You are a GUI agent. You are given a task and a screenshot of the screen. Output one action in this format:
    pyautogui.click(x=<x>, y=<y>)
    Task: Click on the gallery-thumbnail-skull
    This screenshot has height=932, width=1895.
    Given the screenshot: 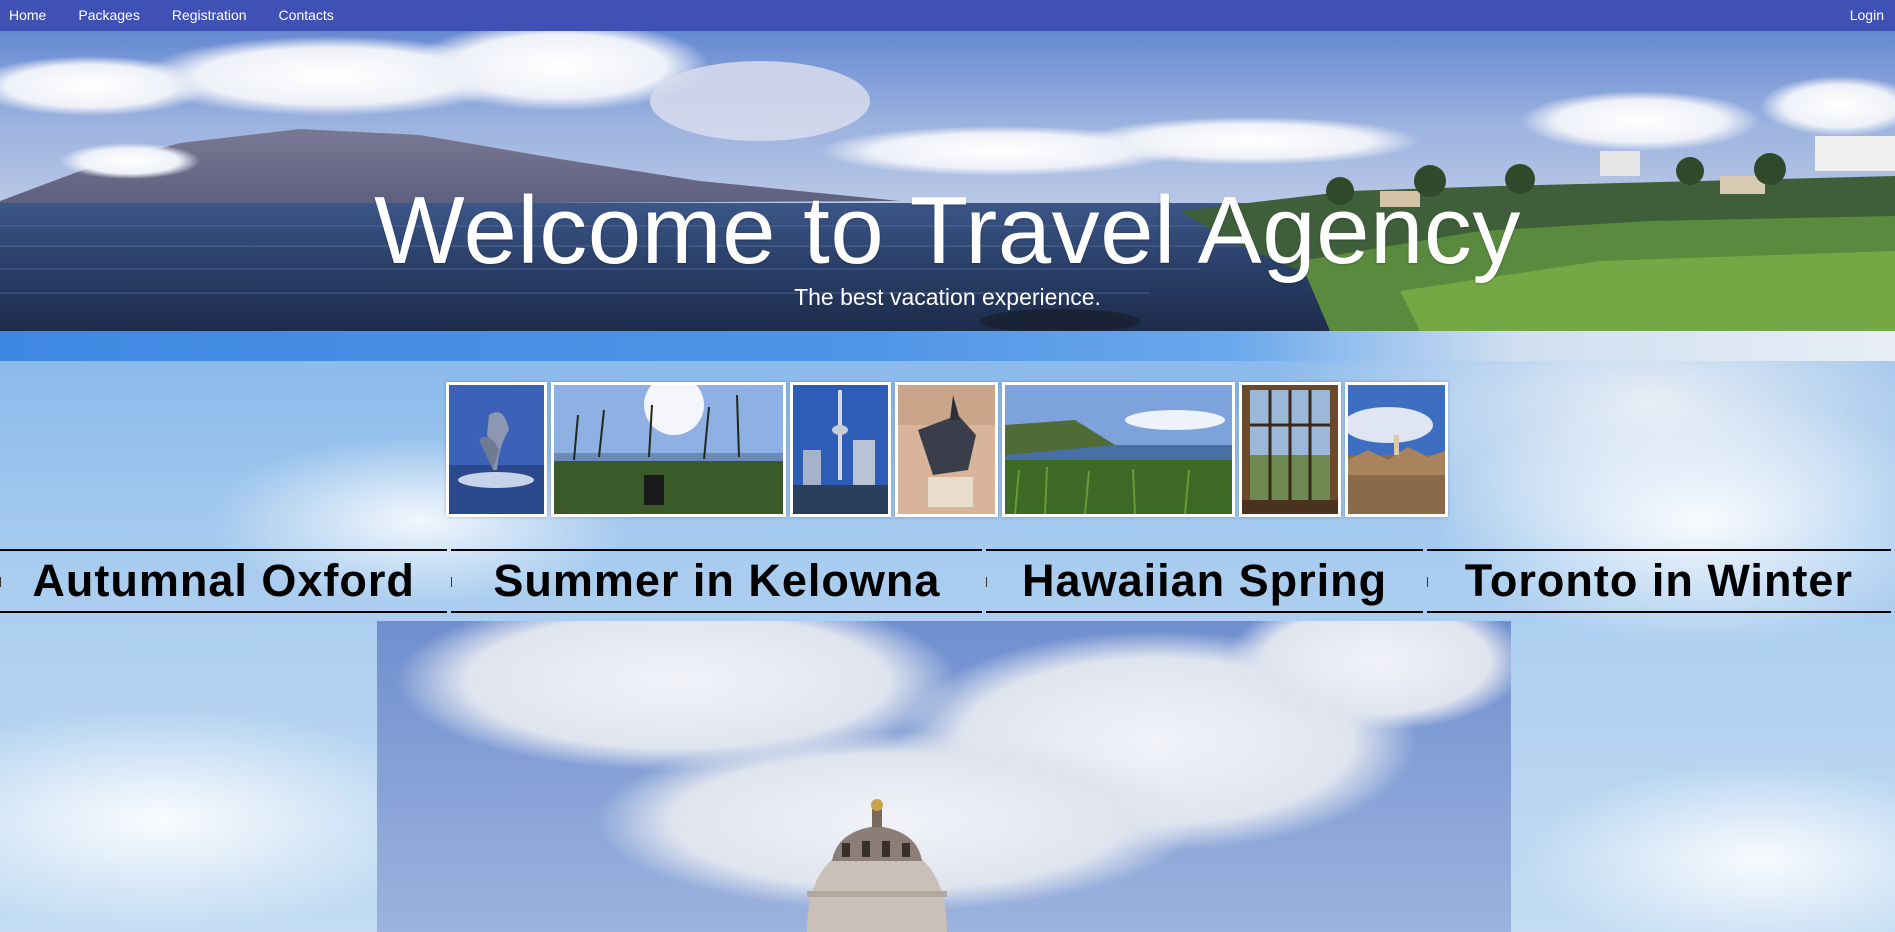 What is the action you would take?
    pyautogui.click(x=946, y=449)
    